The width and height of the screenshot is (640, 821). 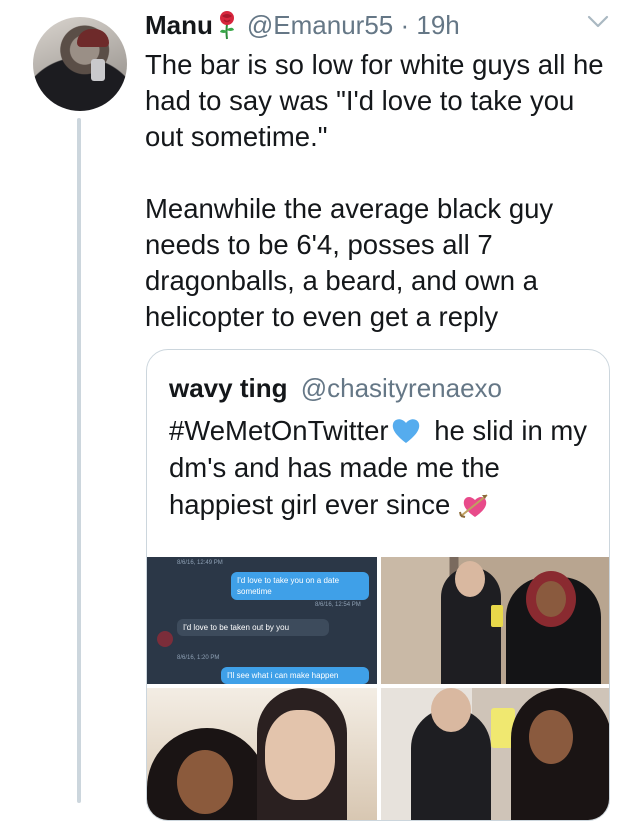 I want to click on dm-message-1: I'd love to take you on a date sometime, so click(x=300, y=586).